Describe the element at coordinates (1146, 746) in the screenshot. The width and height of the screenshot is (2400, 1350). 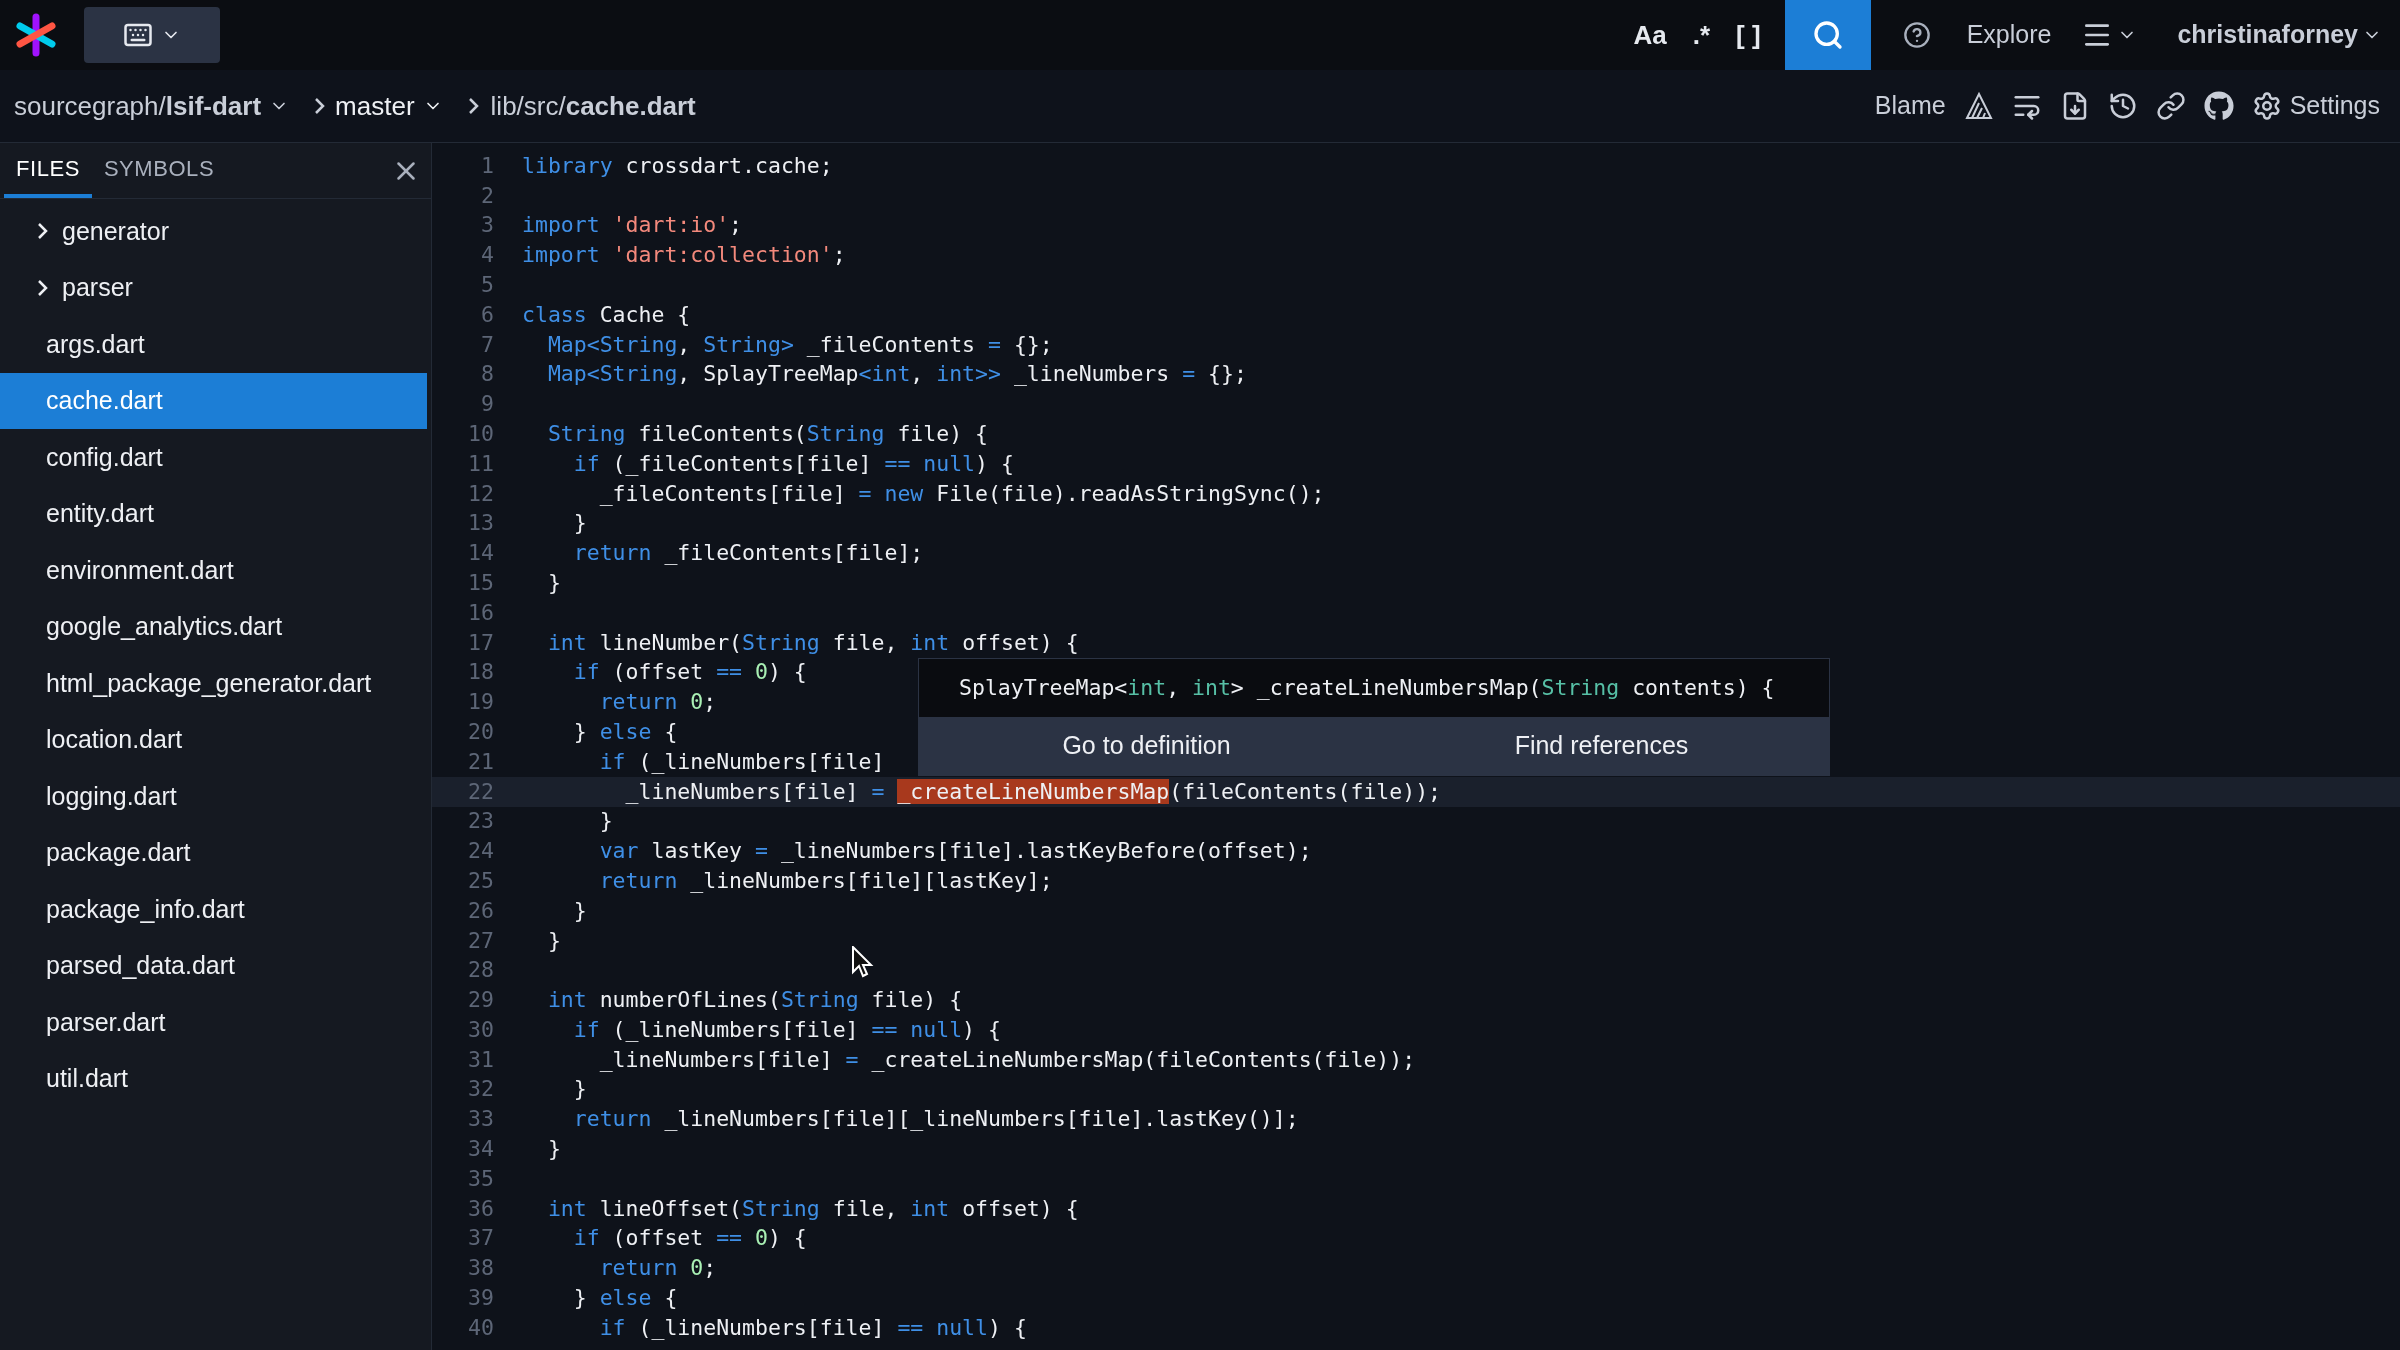
I see `tooltip-action-button: Go to definition` at that location.